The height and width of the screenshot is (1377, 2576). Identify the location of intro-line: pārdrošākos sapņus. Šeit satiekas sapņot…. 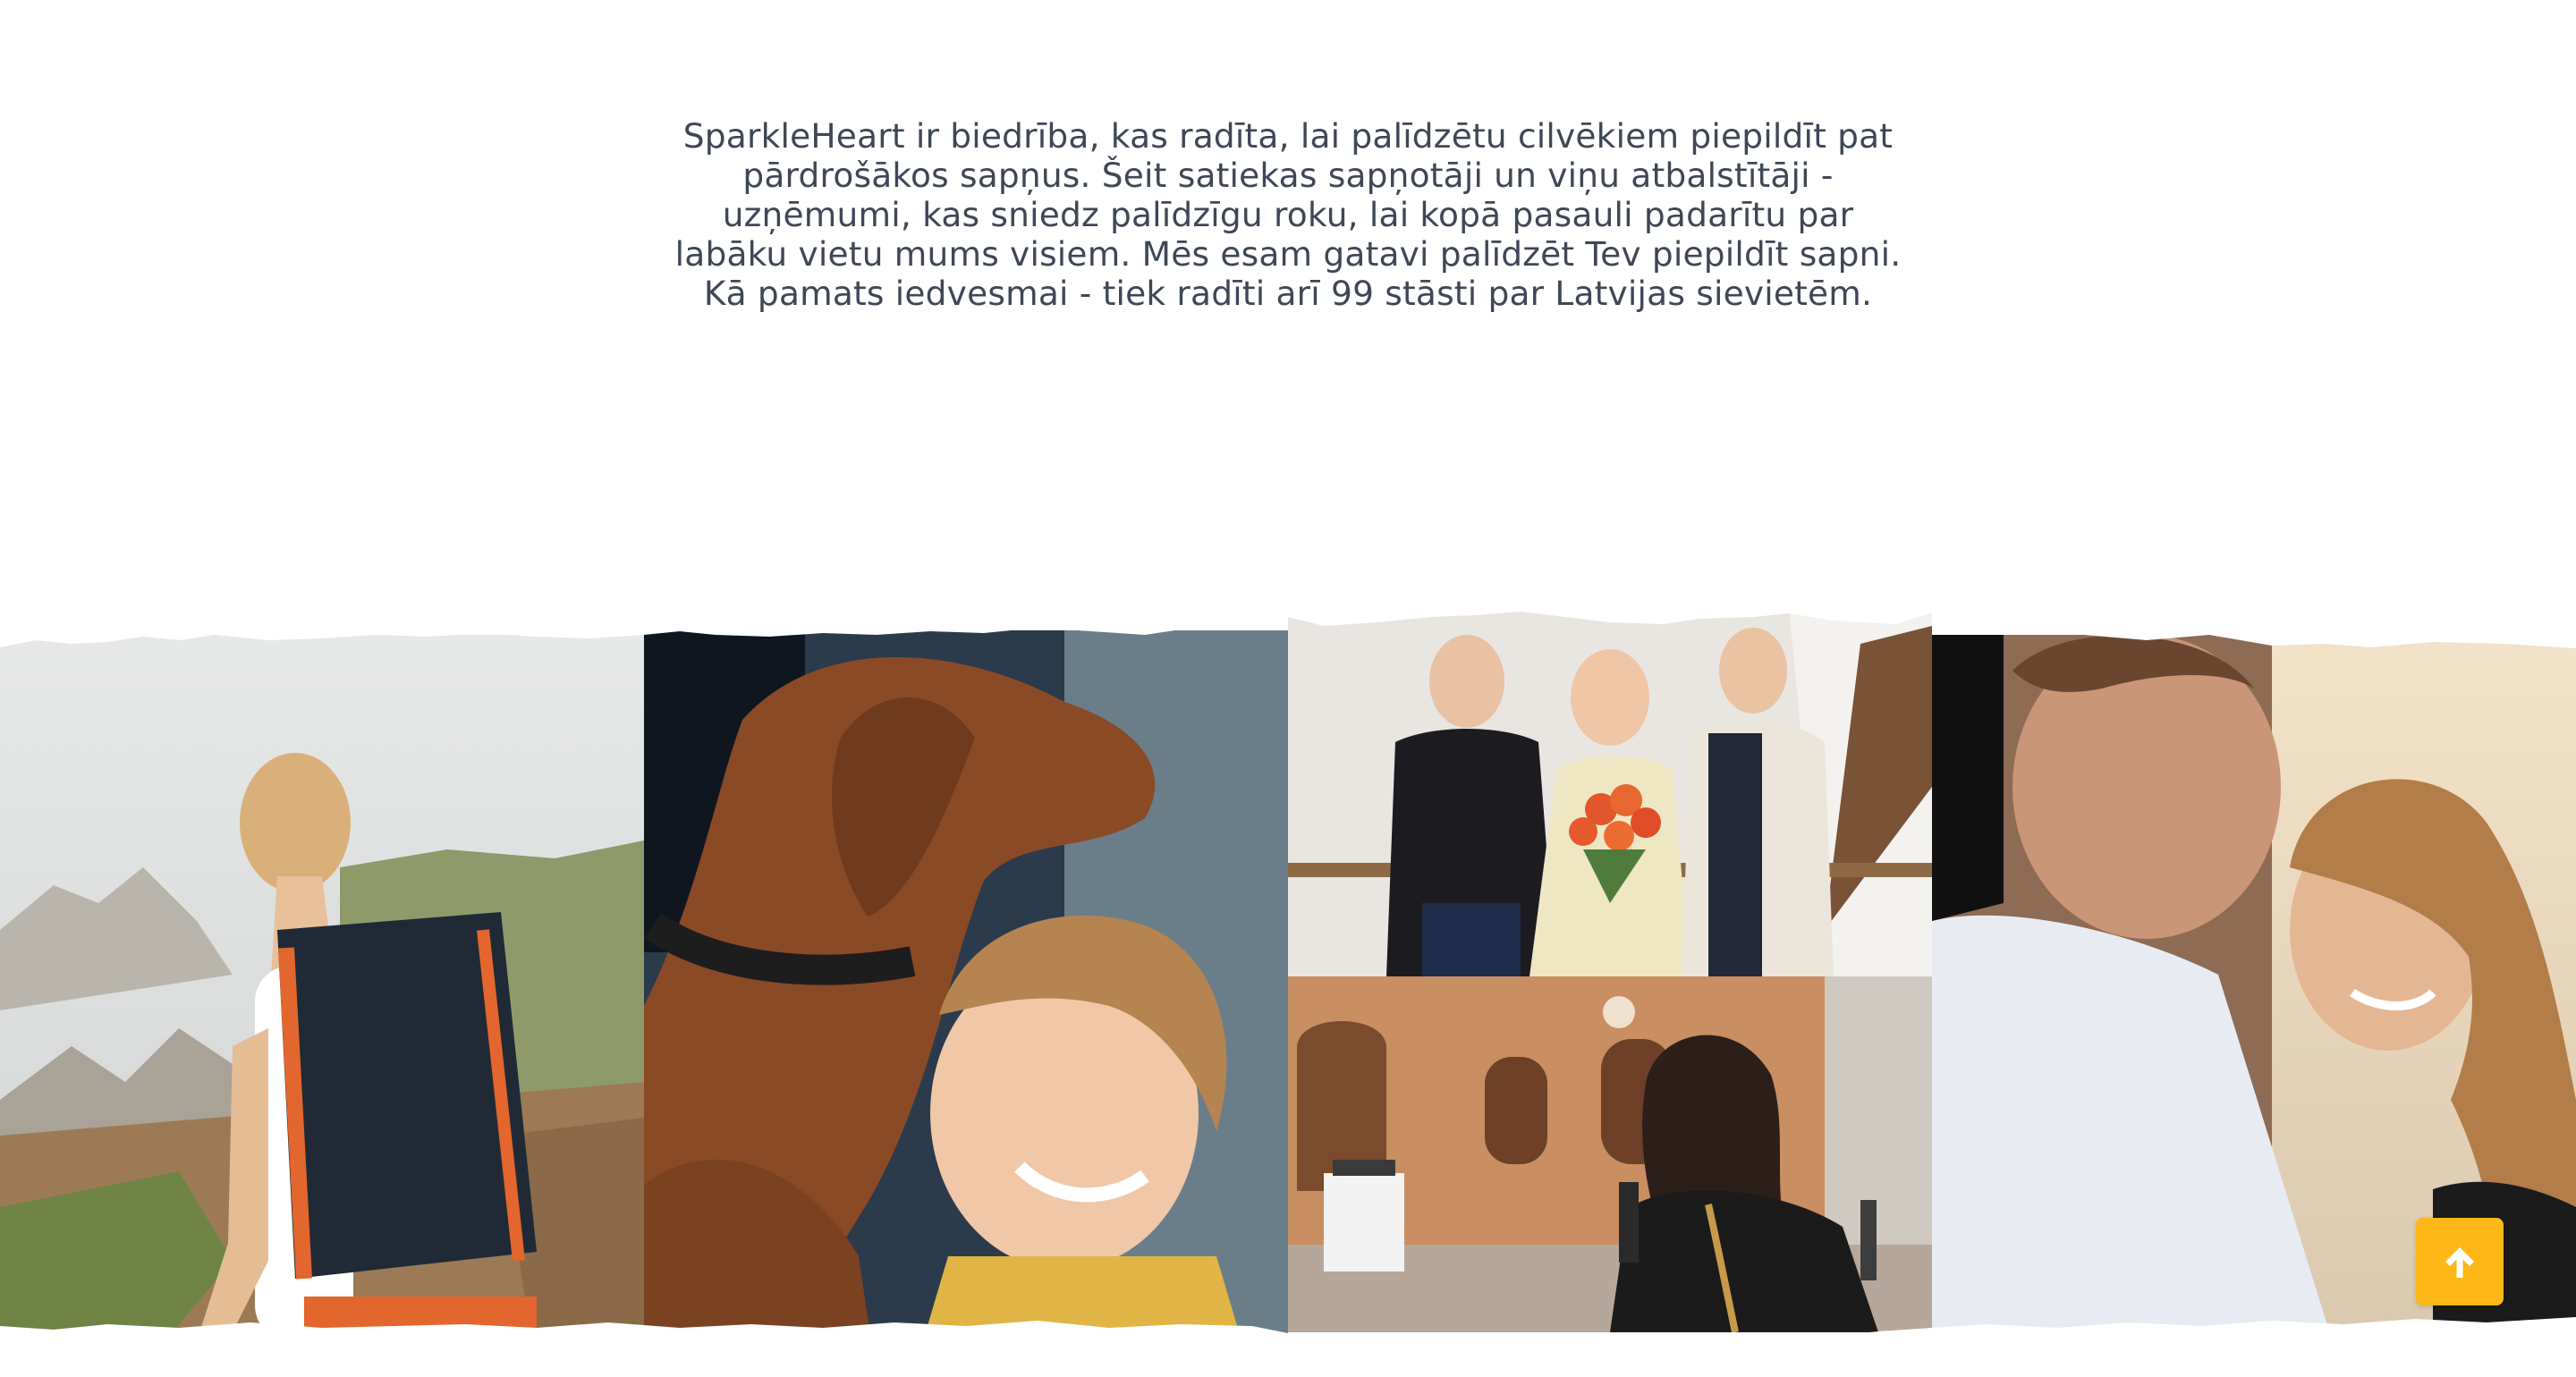
(1288, 175).